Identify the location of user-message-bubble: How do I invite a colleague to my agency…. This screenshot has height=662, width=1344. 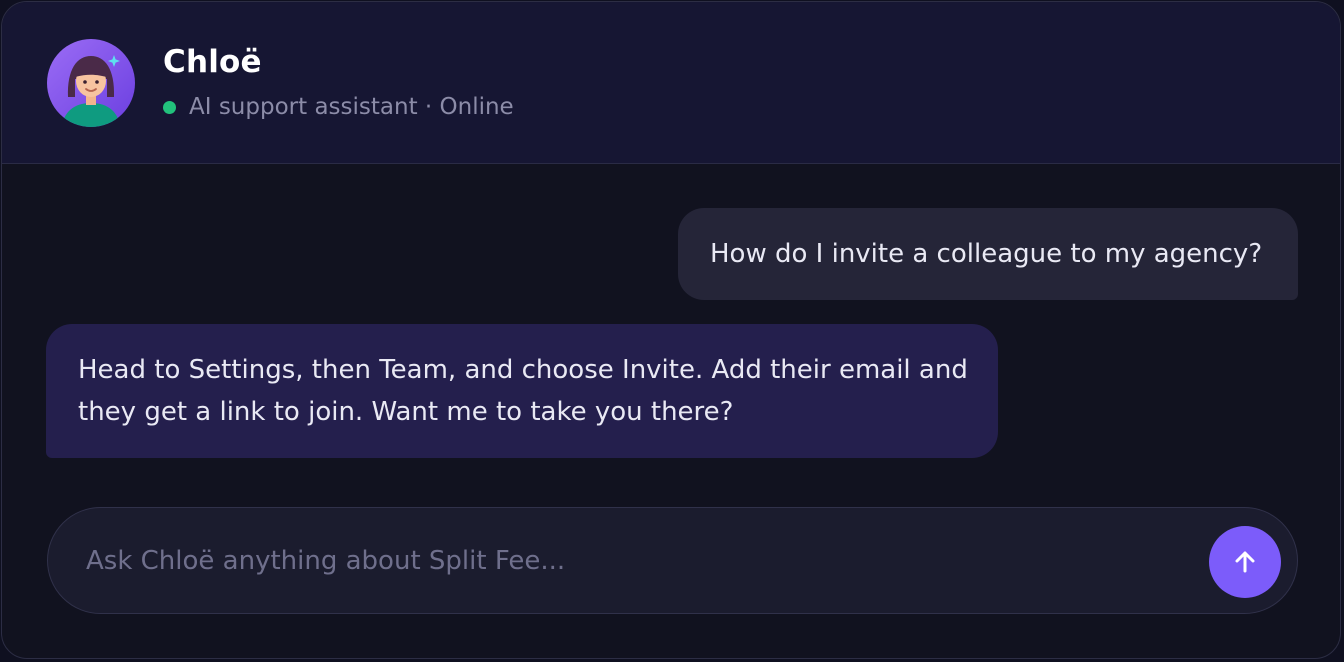
(988, 254).